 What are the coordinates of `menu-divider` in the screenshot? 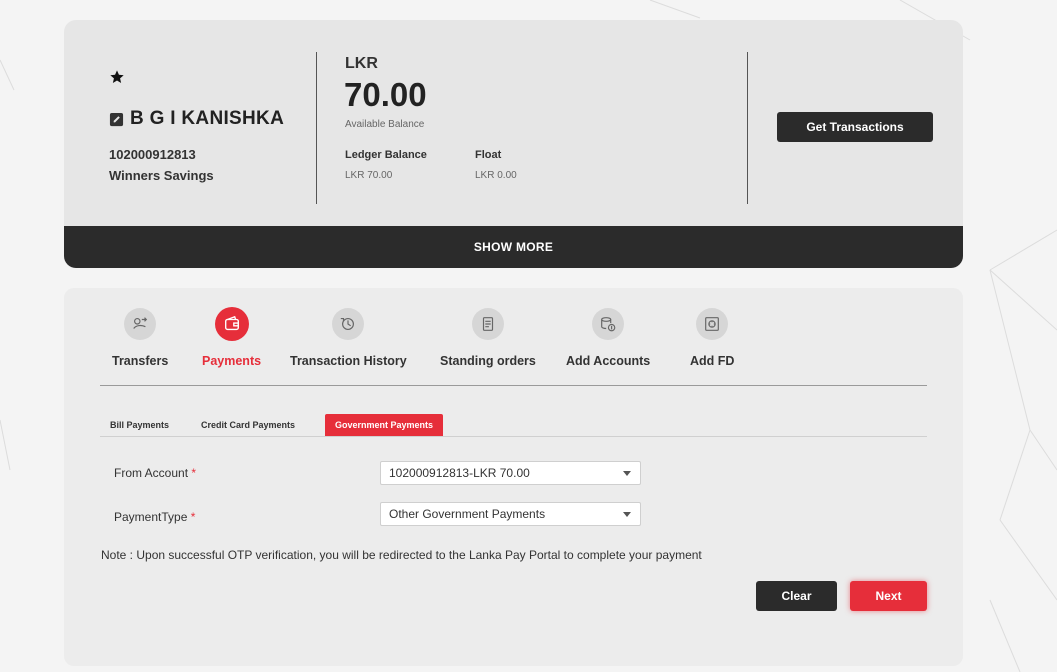 It's located at (513, 385).